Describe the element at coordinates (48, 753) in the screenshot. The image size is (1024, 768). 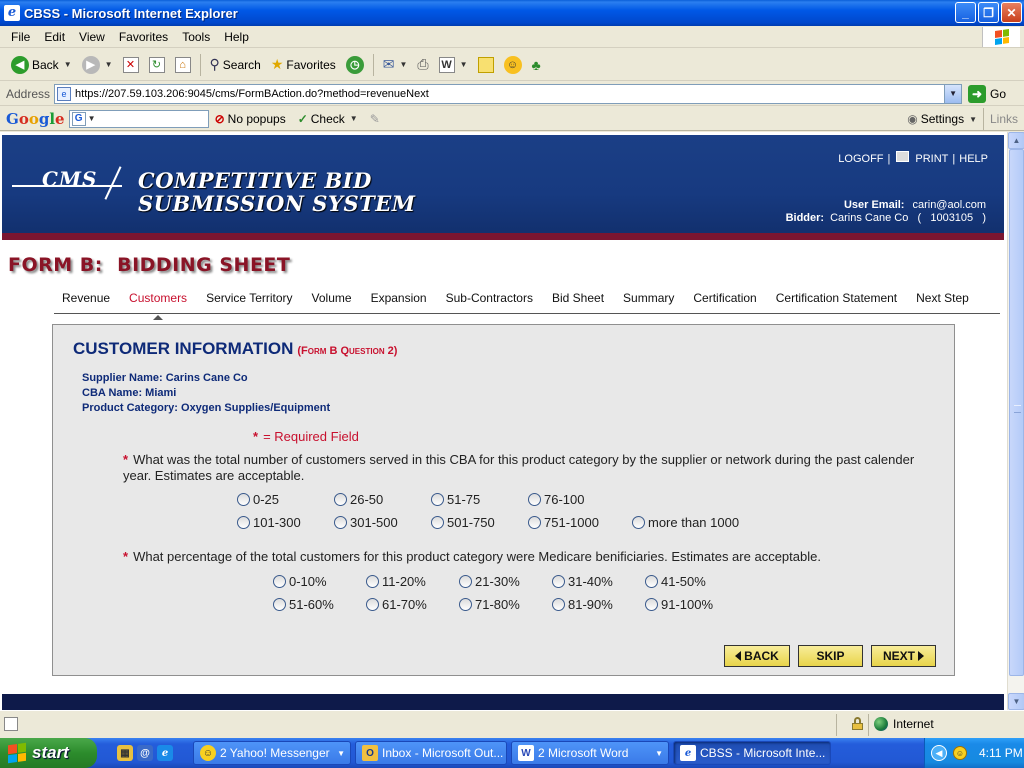
I see `start-button: start` at that location.